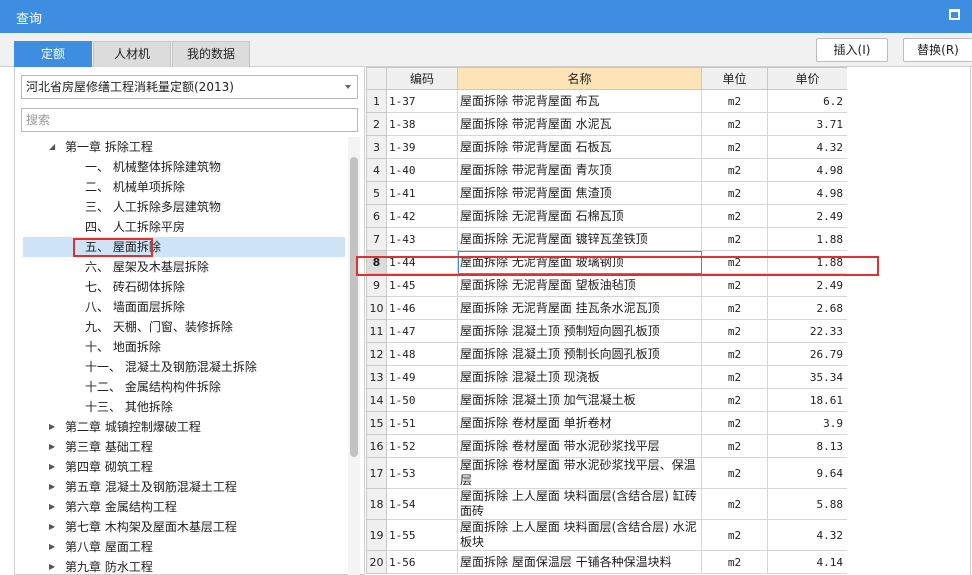 This screenshot has height=575, width=972. I want to click on table-row: 1 1-37 屋面拆除 带泥背屋面 布瓦 m2 6.2, so click(607, 101).